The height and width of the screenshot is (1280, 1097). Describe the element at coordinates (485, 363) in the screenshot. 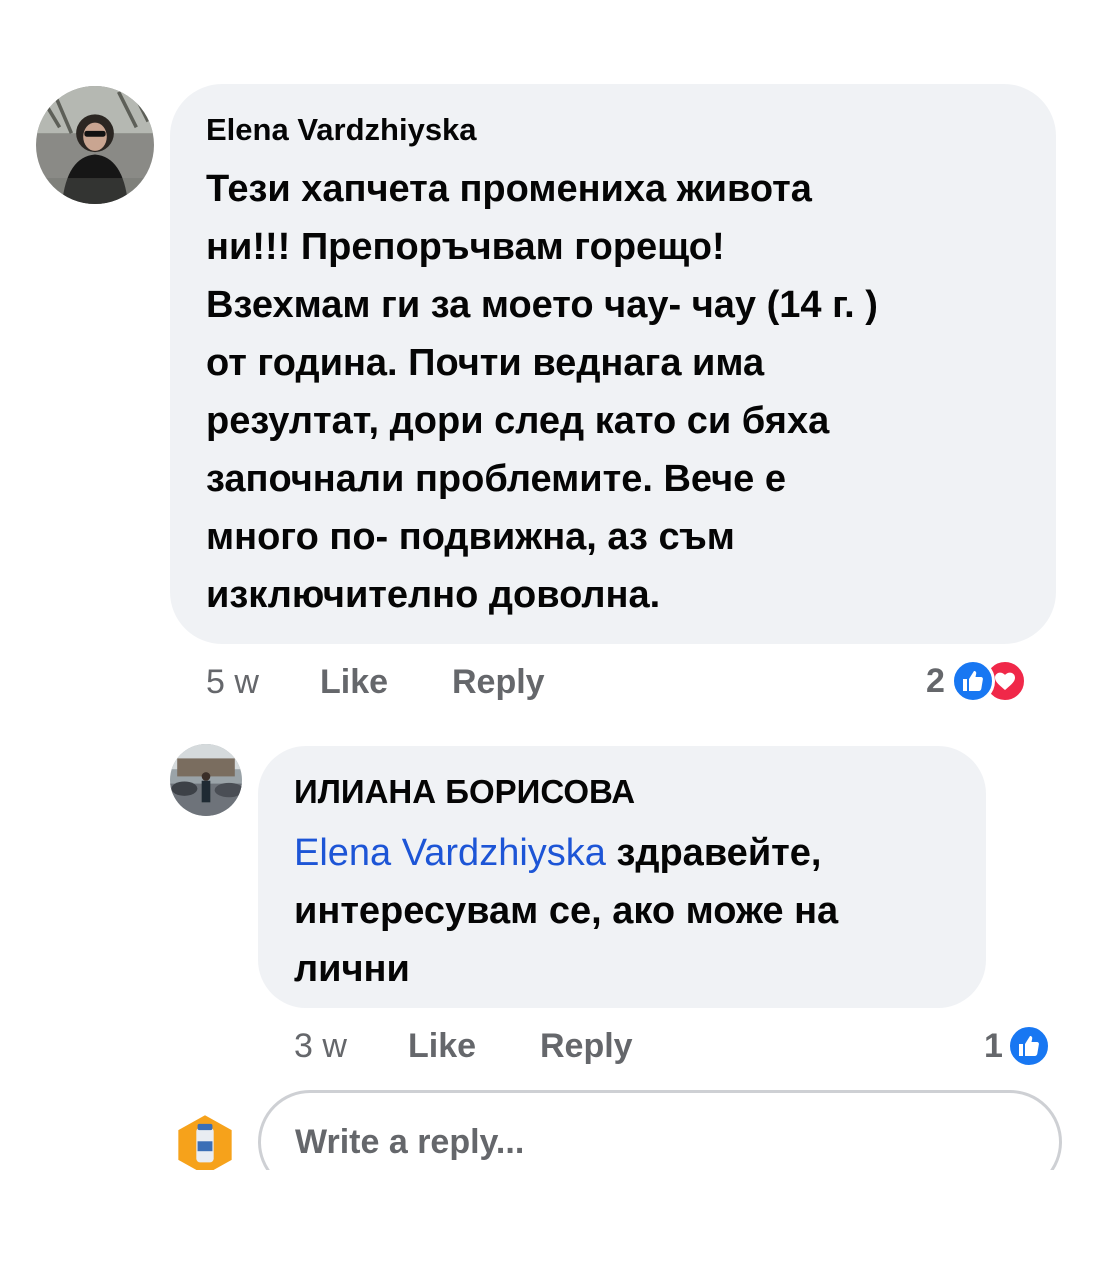

I see `comment-text-line: от година. Почти веднага има` at that location.